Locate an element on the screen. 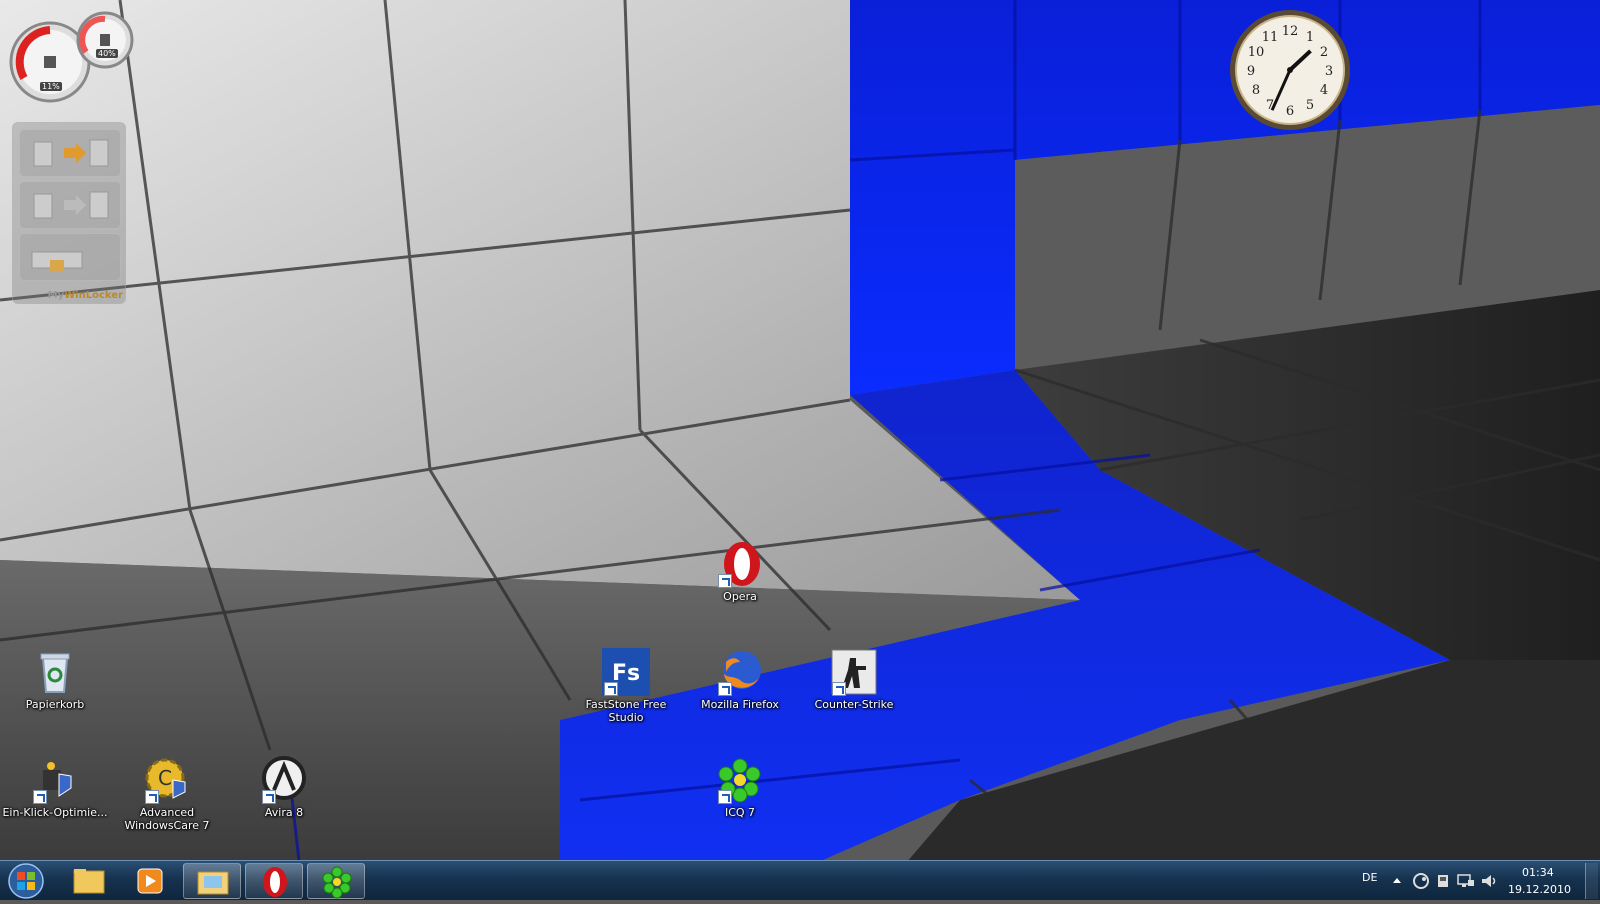 Image resolution: width=1600 pixels, height=904 pixels. taskbar: DE 01:34 19.12.2010 is located at coordinates (800, 880).